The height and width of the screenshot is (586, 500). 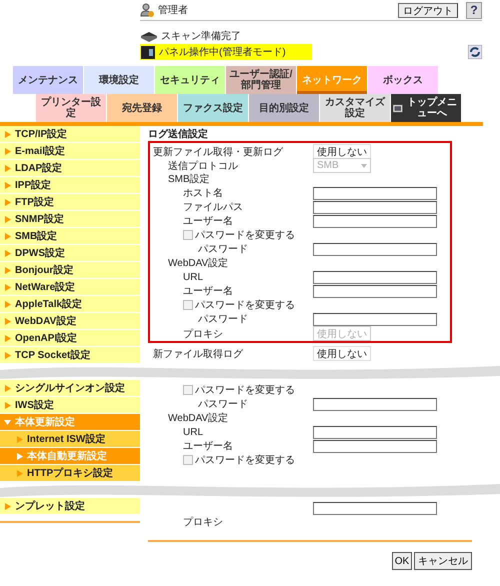 What do you see at coordinates (70, 168) in the screenshot?
I see `sidebar-item: LDAP設定` at bounding box center [70, 168].